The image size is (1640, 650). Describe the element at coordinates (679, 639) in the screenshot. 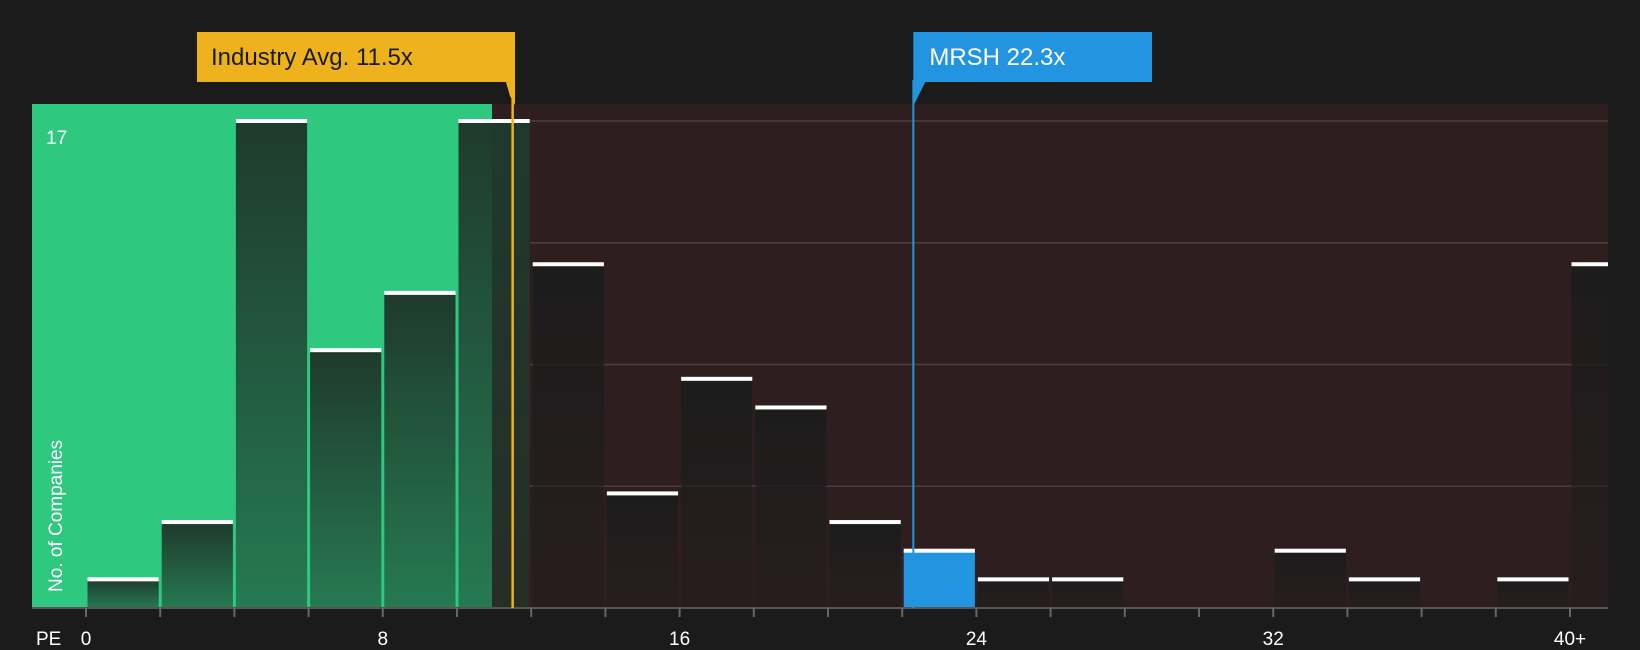

I see `x-axis-tick-label: 16` at that location.